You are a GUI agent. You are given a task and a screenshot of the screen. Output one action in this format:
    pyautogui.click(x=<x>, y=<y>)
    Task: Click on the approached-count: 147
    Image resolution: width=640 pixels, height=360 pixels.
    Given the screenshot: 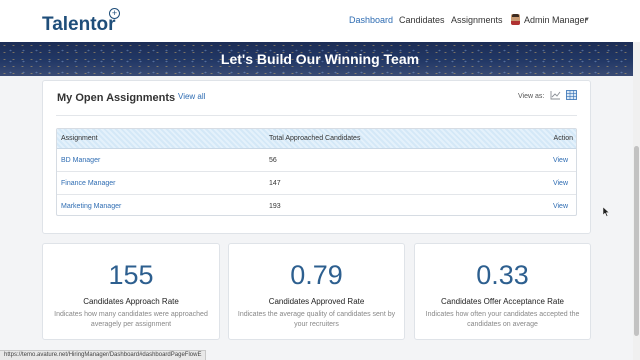 What is the action you would take?
    pyautogui.click(x=275, y=183)
    